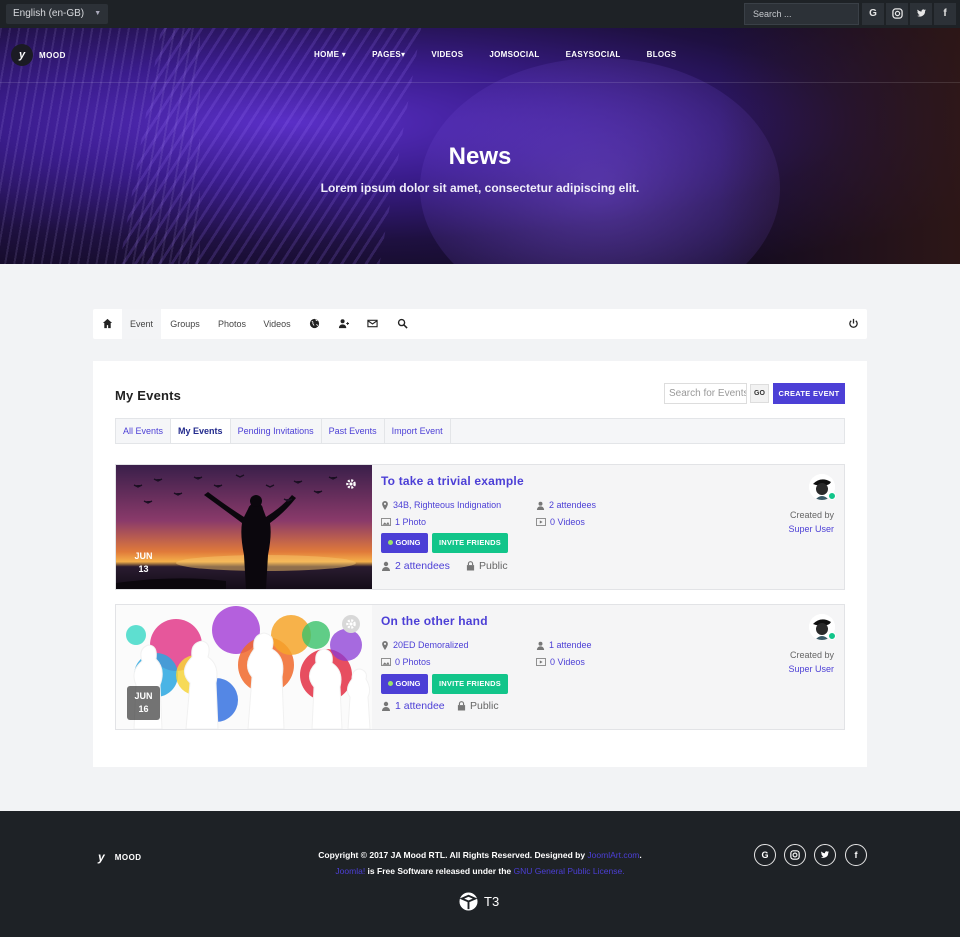 This screenshot has height=937, width=960. Describe the element at coordinates (372, 323) in the screenshot. I see `mail-icon` at that location.